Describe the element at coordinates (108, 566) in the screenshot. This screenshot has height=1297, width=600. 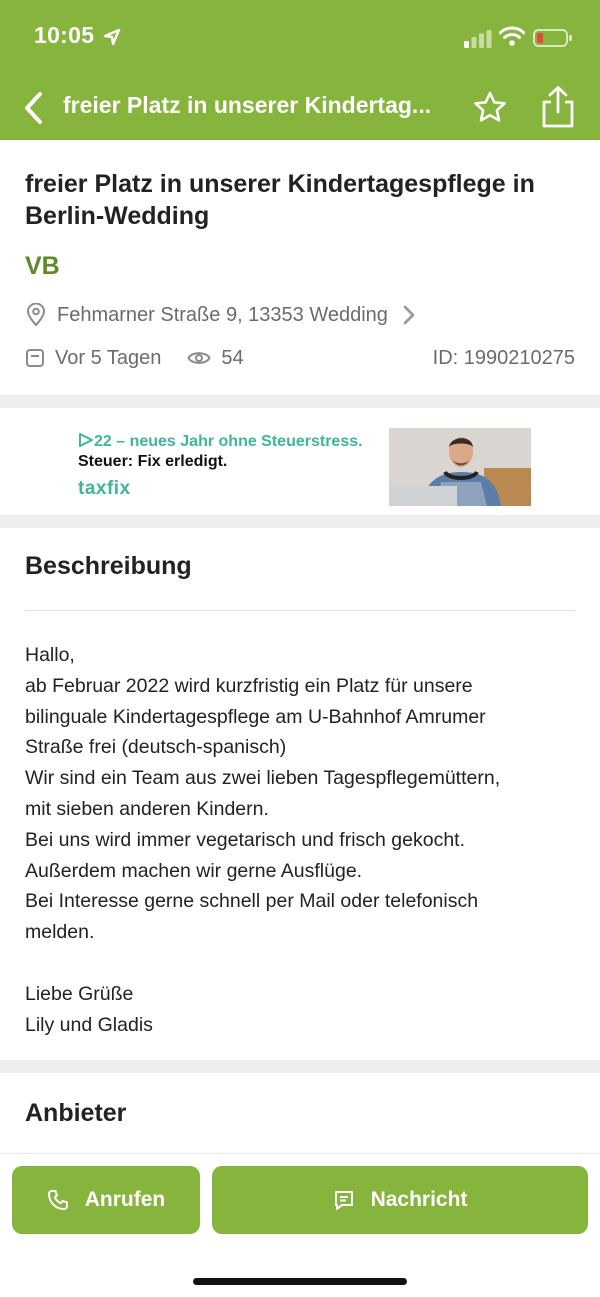
I see `description-heading: Beschreibung` at that location.